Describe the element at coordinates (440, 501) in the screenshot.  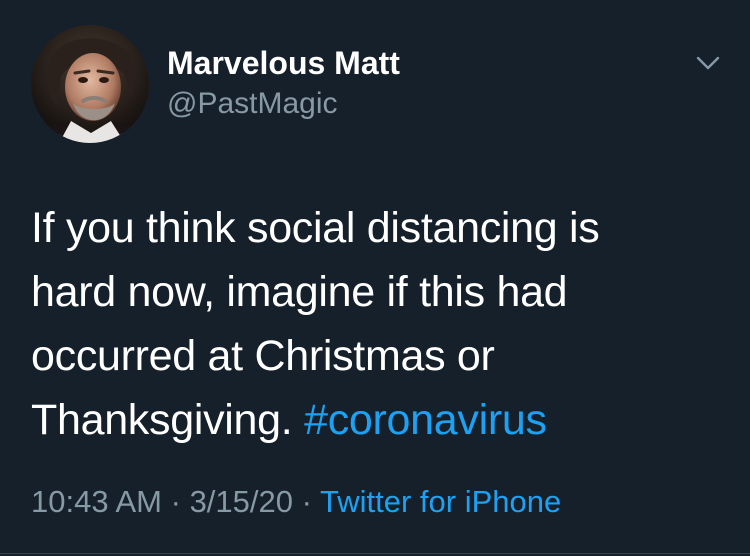
I see `tweet-source-link: Twitter for iPhone` at that location.